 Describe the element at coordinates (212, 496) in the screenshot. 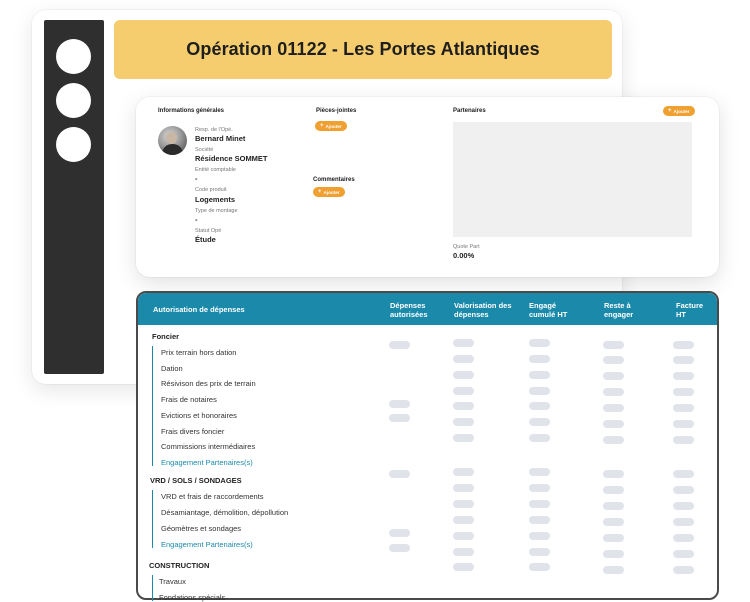

I see `table-row: VRD et frais de raccordements` at that location.